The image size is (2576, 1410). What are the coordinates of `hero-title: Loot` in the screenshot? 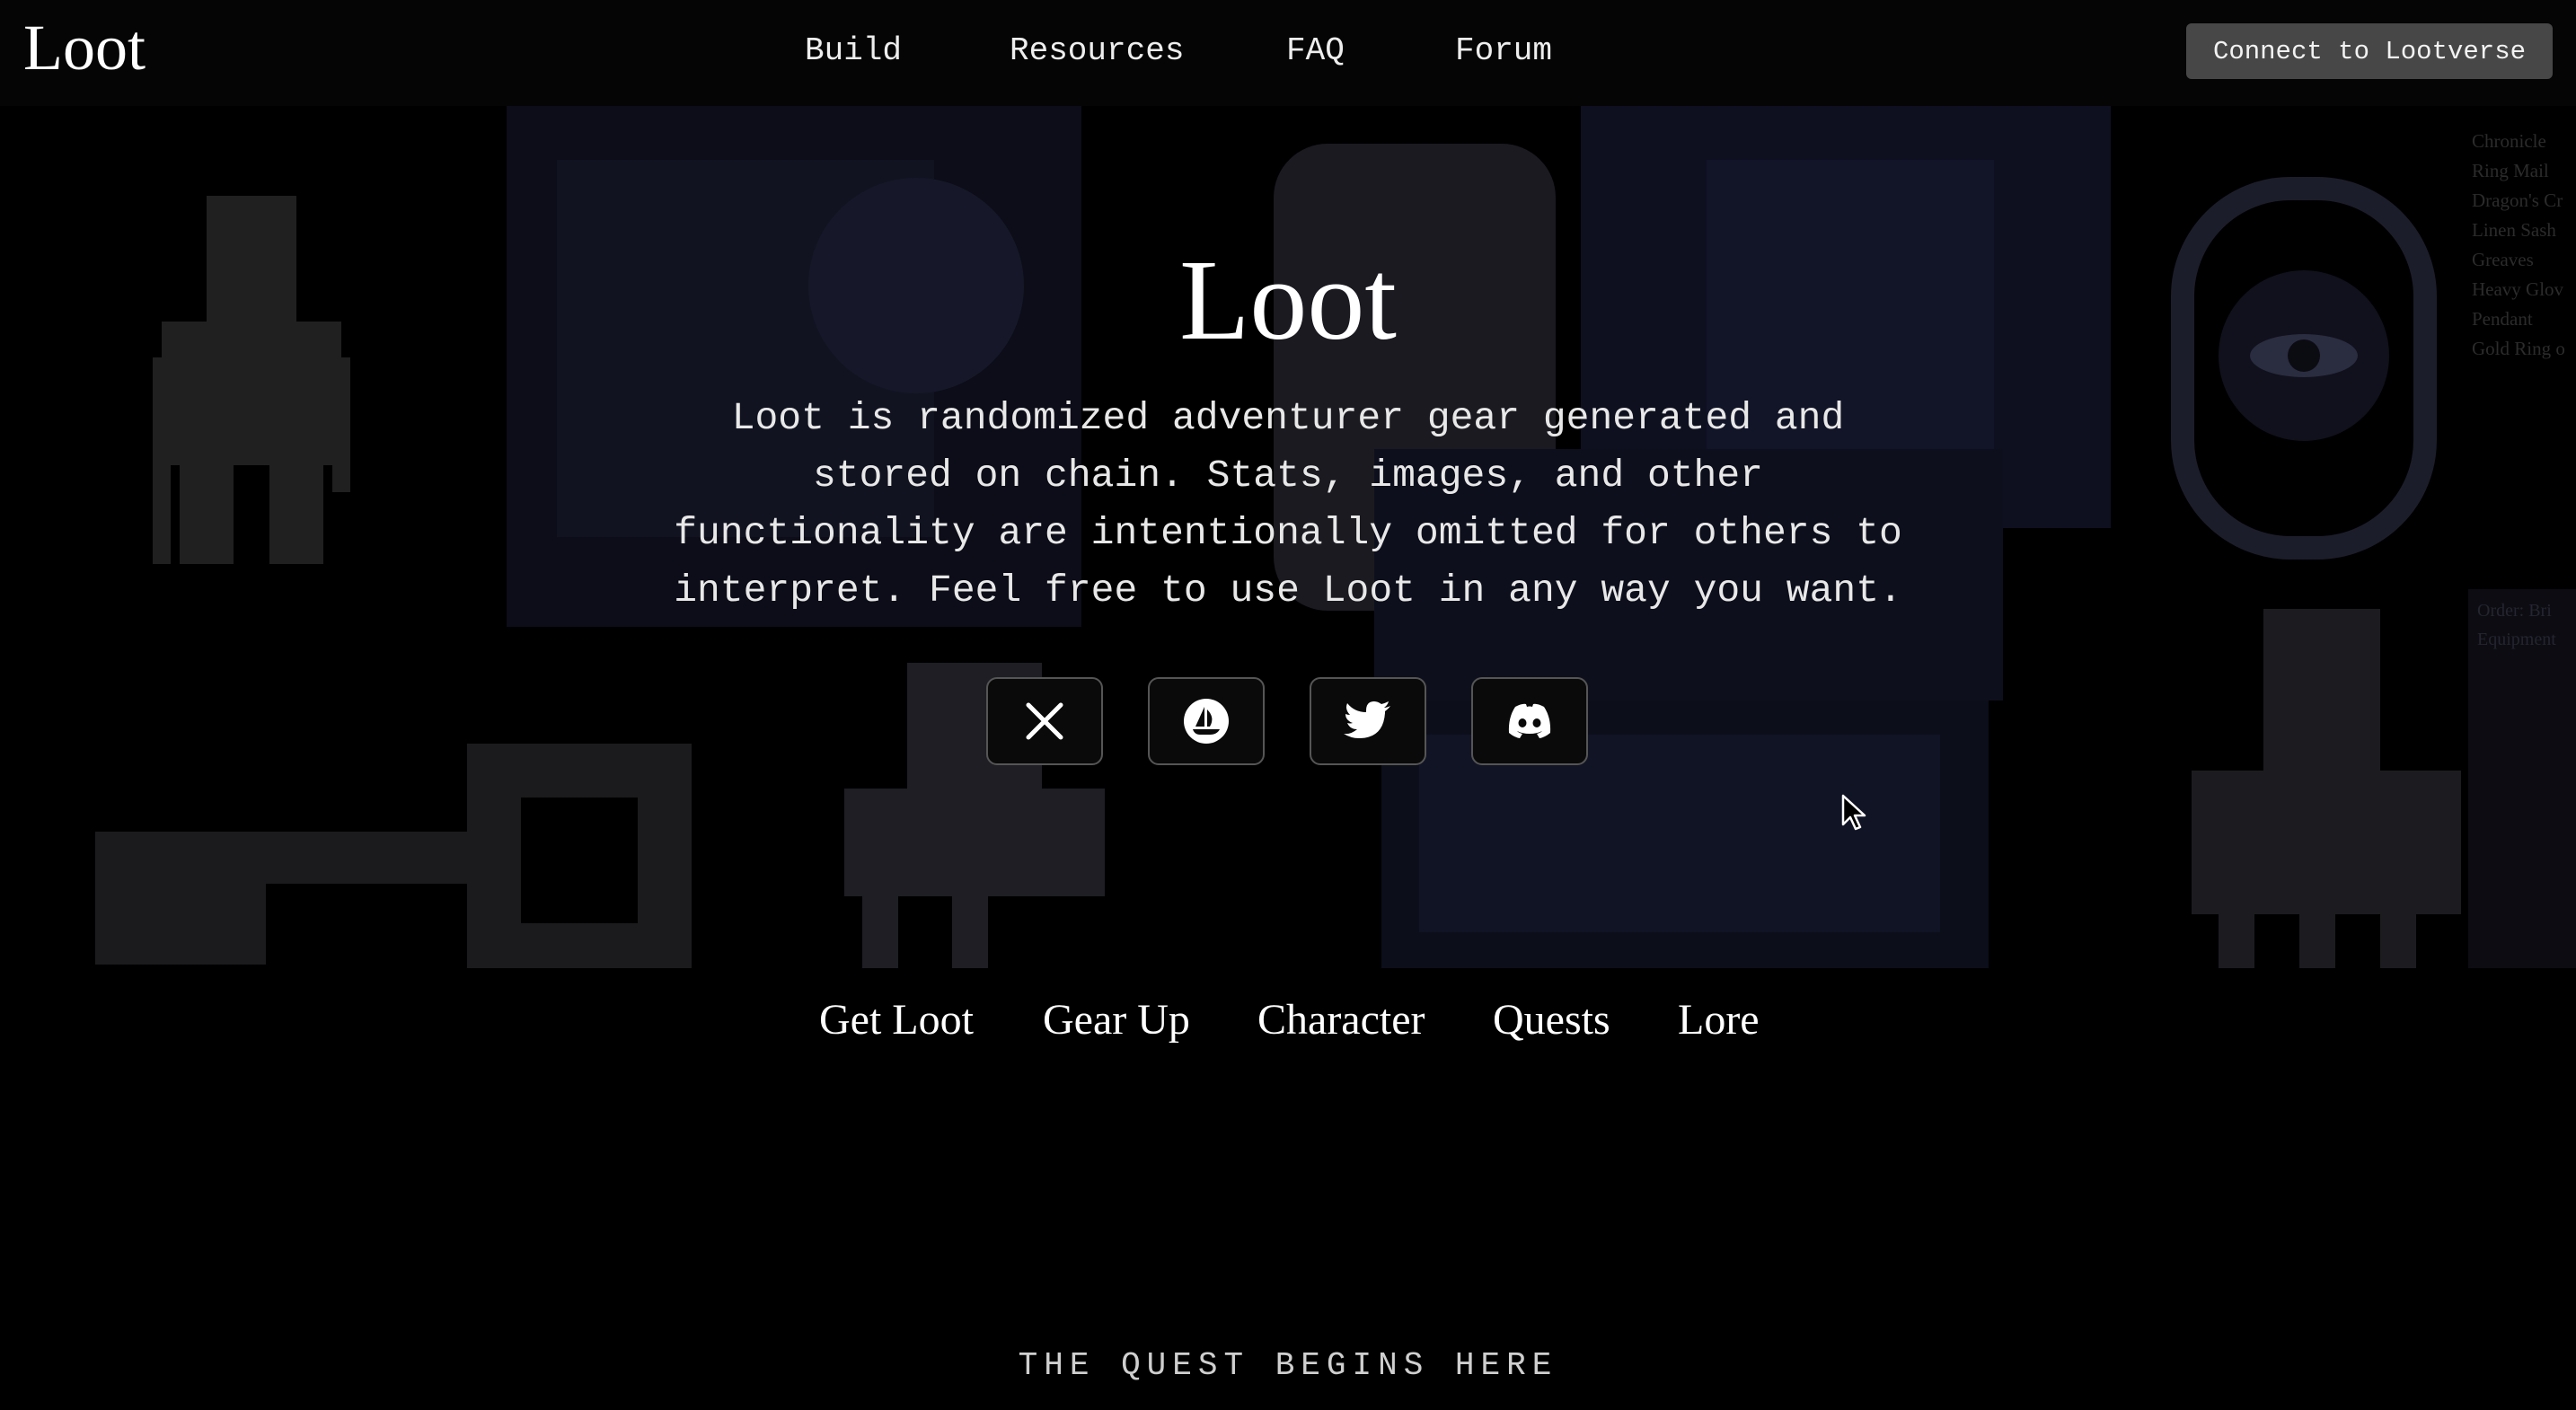 It's located at (1288, 300).